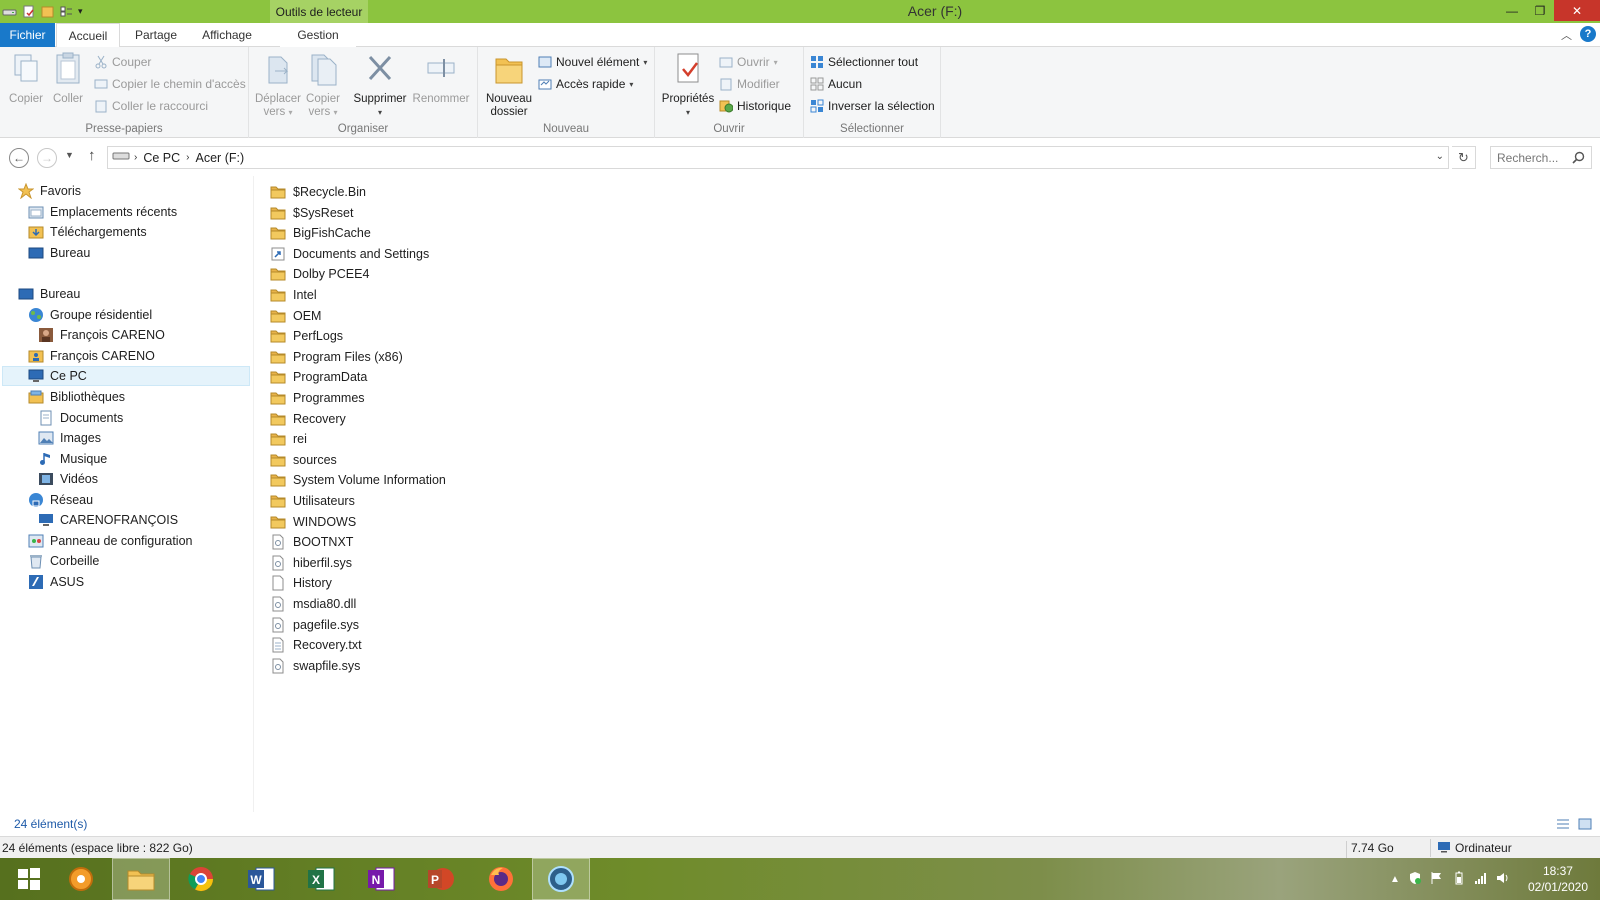 The height and width of the screenshot is (900, 1600). What do you see at coordinates (47, 11) in the screenshot?
I see `new-folder-qat-icon` at bounding box center [47, 11].